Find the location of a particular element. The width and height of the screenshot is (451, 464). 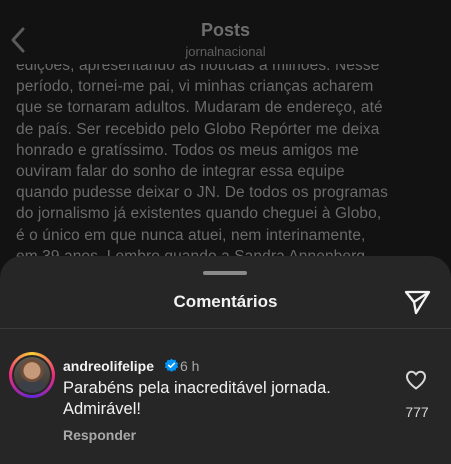

page-title: Posts is located at coordinates (225, 30).